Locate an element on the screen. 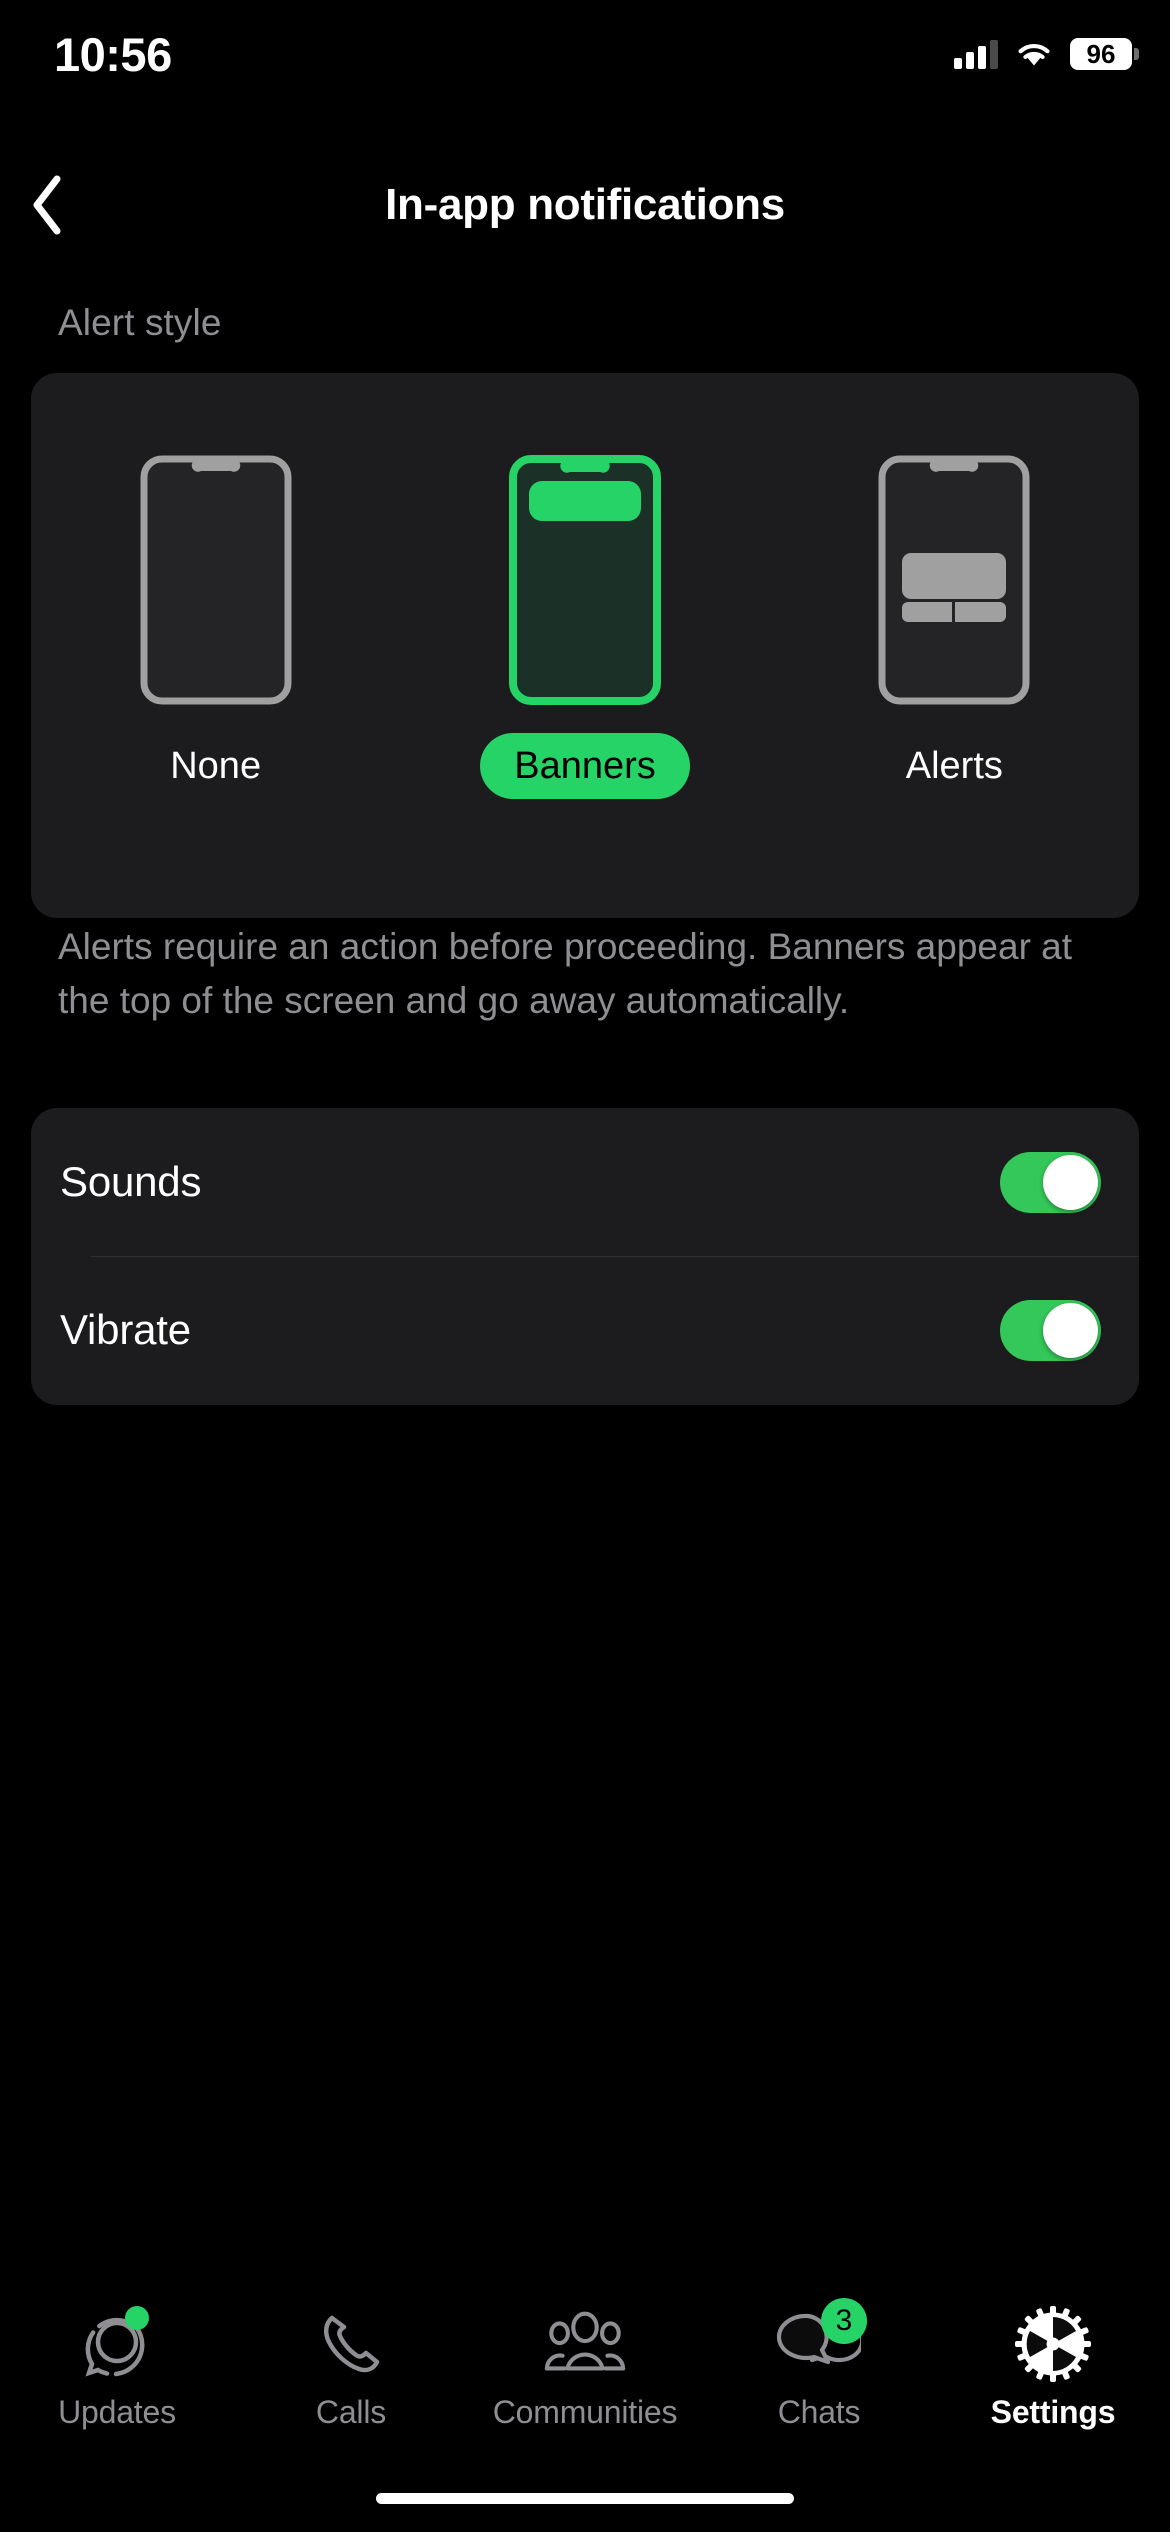 The height and width of the screenshot is (2532, 1170). sounds-toggle-knob is located at coordinates (1070, 1182).